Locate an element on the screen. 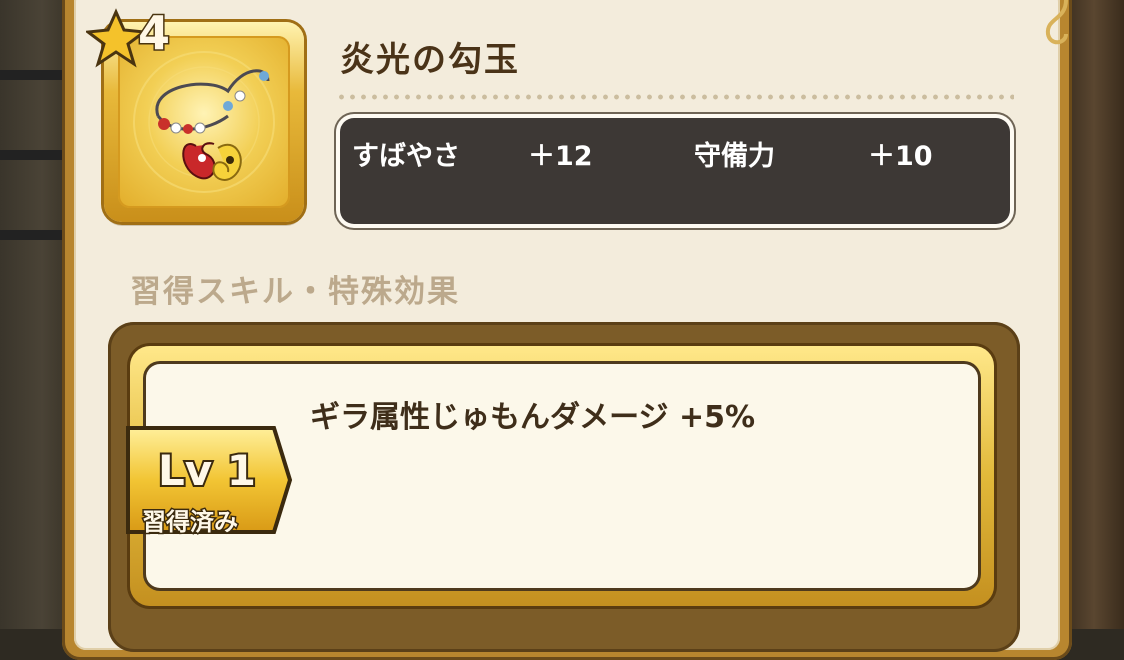  stat-label-defense: 守備力 is located at coordinates (734, 156).